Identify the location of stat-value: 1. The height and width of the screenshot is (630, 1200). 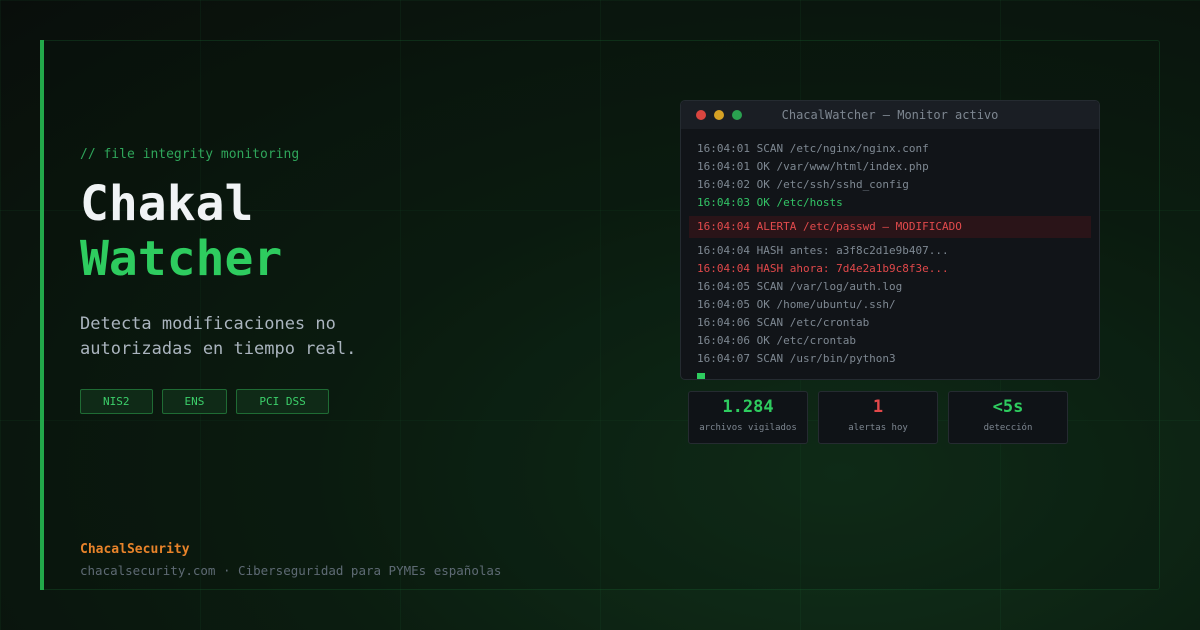
(878, 407).